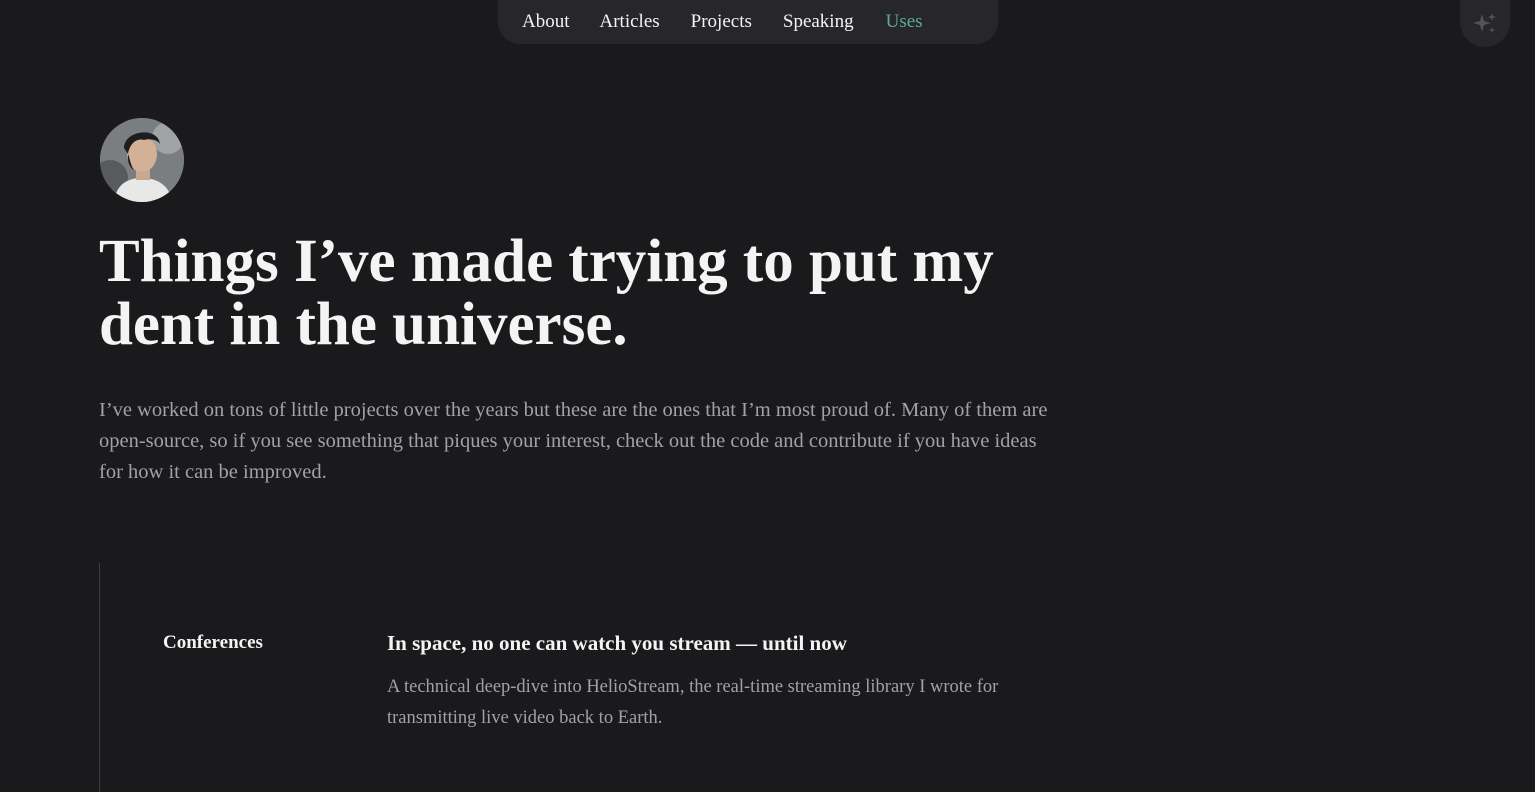 The width and height of the screenshot is (1535, 792). What do you see at coordinates (904, 22) in the screenshot?
I see `nav-uses: Uses` at bounding box center [904, 22].